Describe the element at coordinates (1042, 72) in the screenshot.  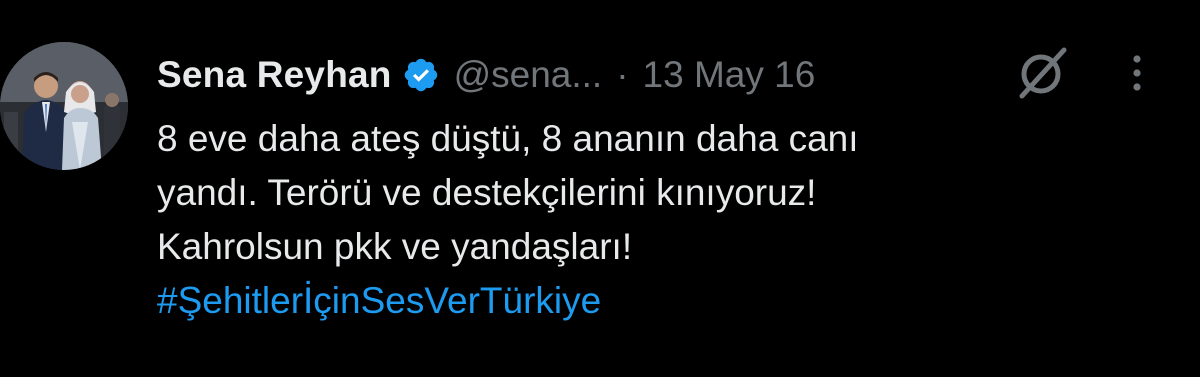
I see `grok-icon` at that location.